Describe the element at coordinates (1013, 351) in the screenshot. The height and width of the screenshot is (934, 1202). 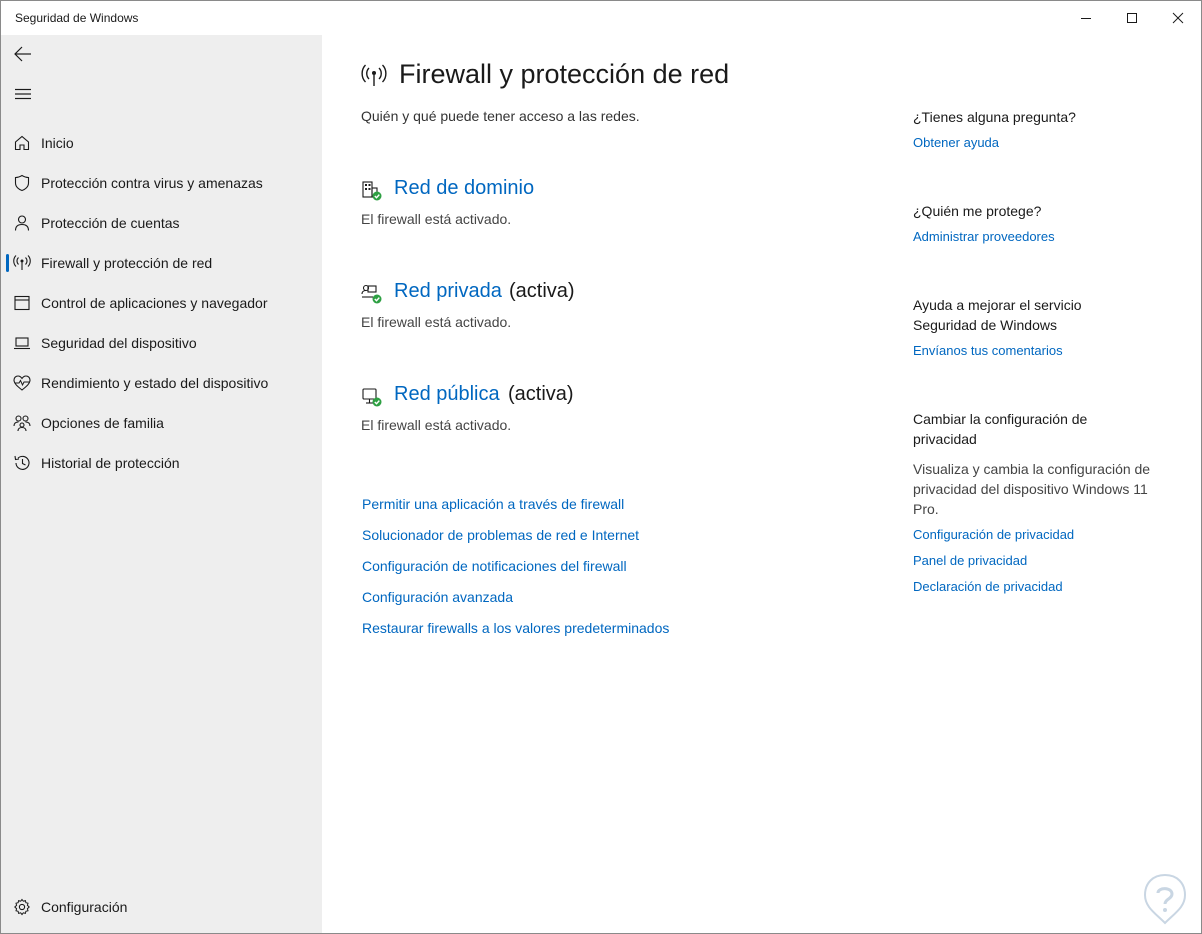
I see `send-feedback-link: Envíanos tus comentarios` at that location.